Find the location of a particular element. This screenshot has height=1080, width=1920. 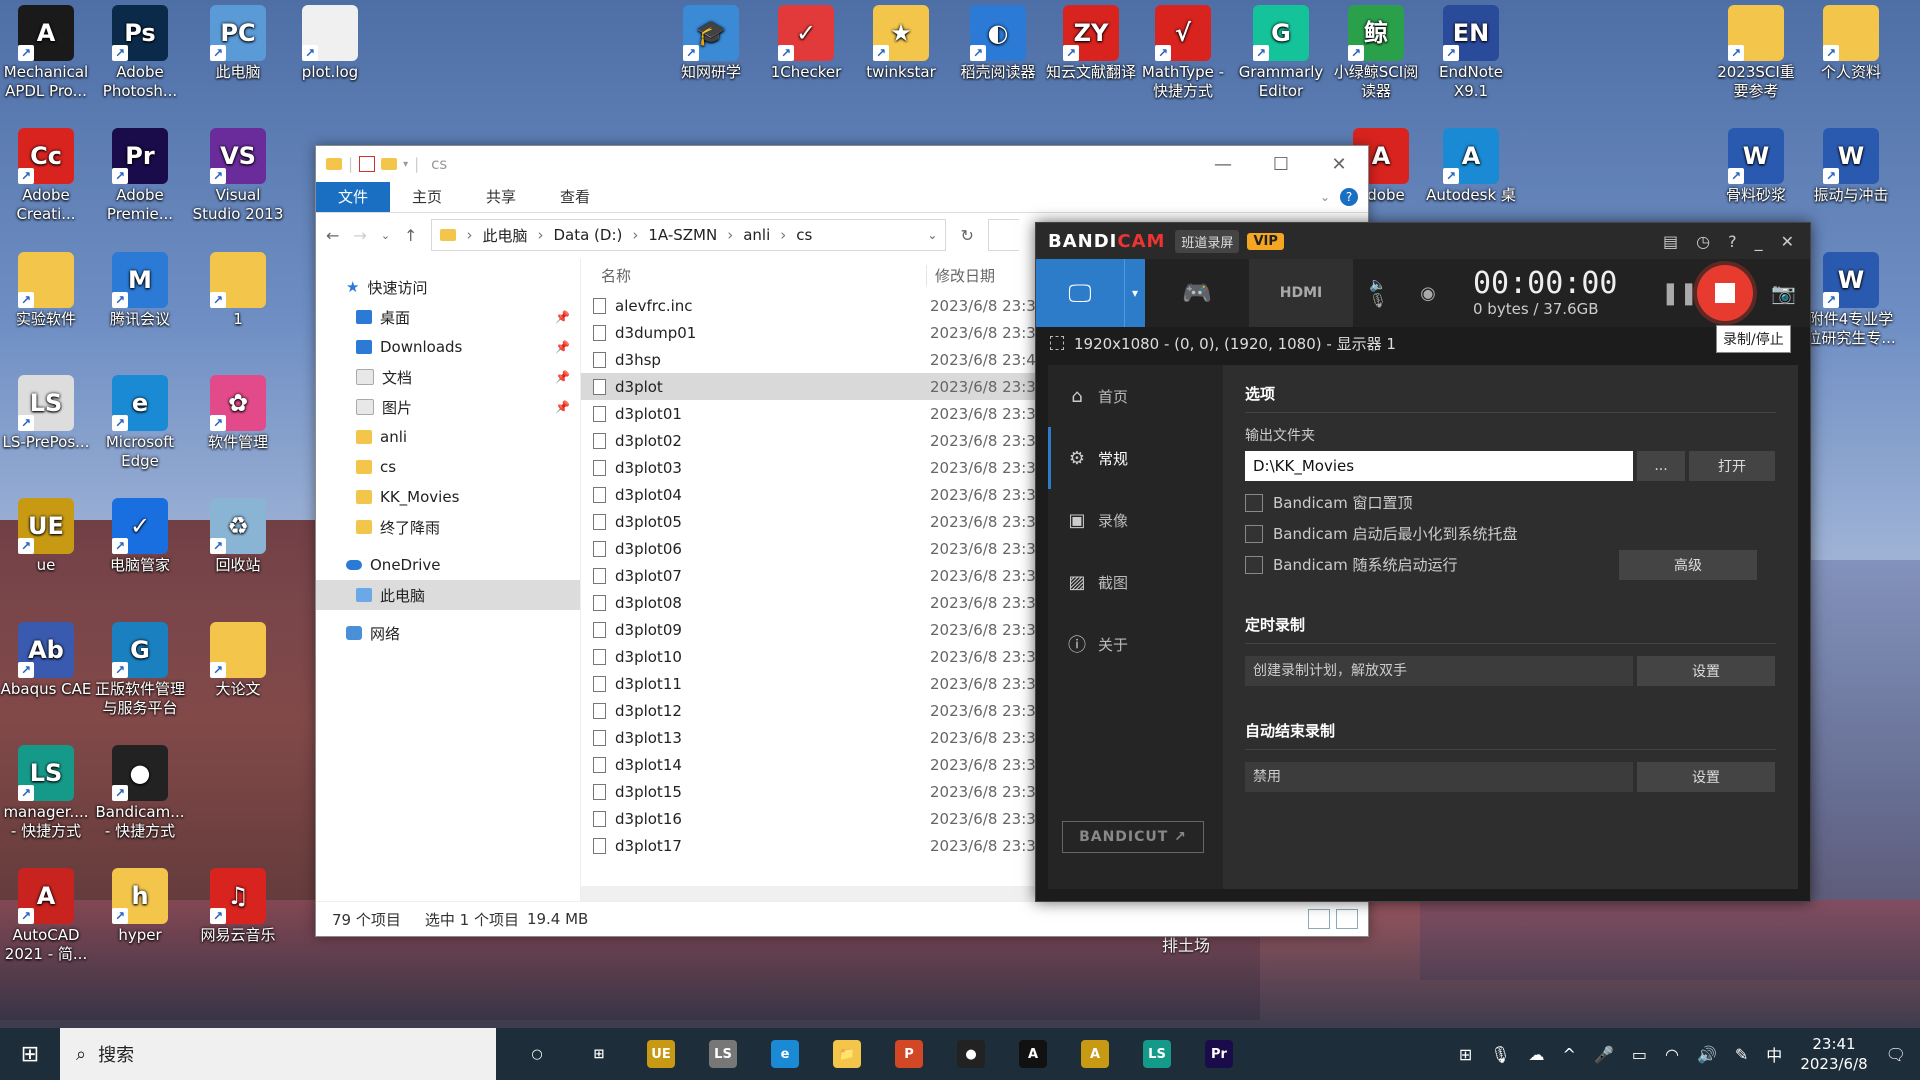

desktop-icon: h hyper is located at coordinates (140, 906).